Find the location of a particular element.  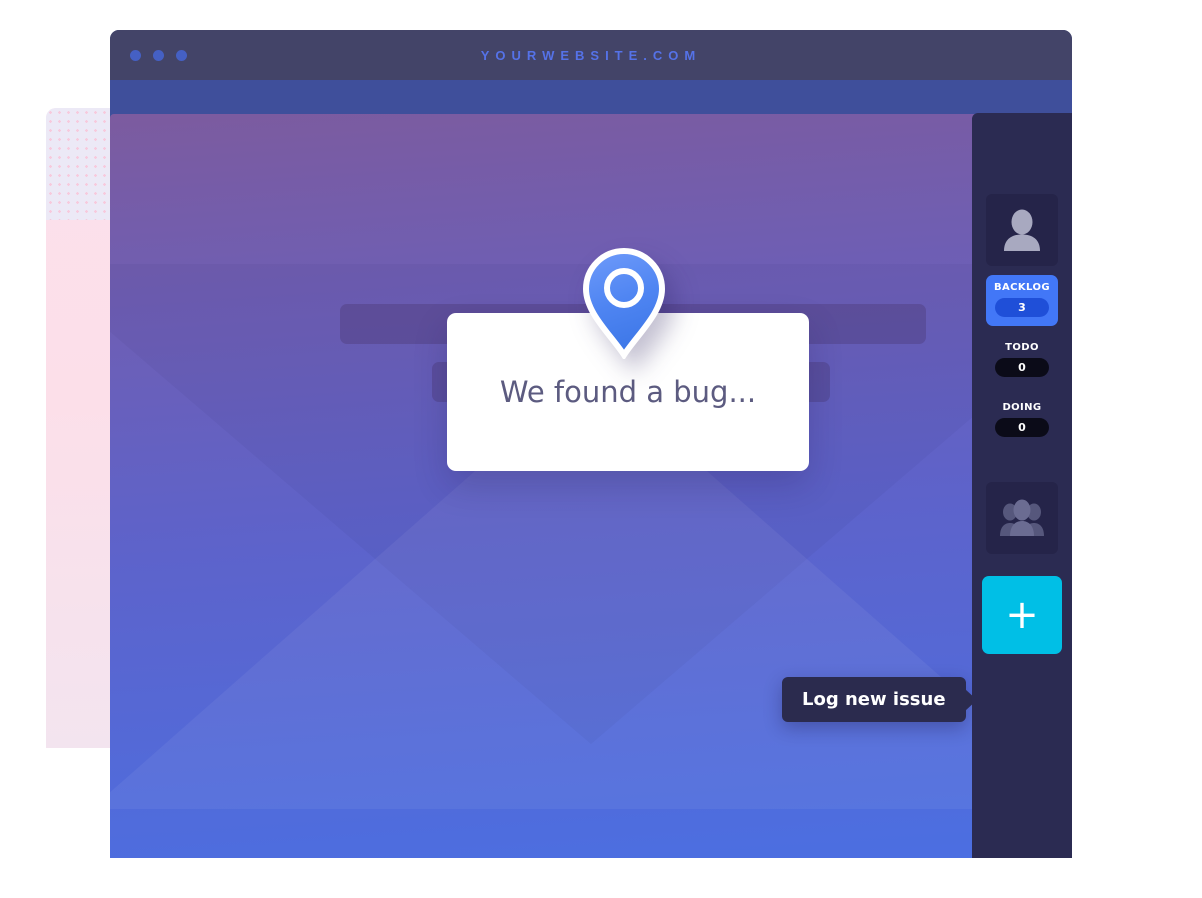

people-group-icon is located at coordinates (1022, 517).